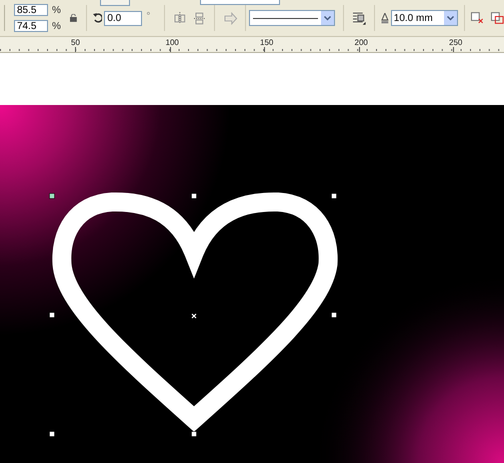 This screenshot has width=504, height=463. What do you see at coordinates (180, 18) in the screenshot?
I see `mirror-horizontal-icon` at bounding box center [180, 18].